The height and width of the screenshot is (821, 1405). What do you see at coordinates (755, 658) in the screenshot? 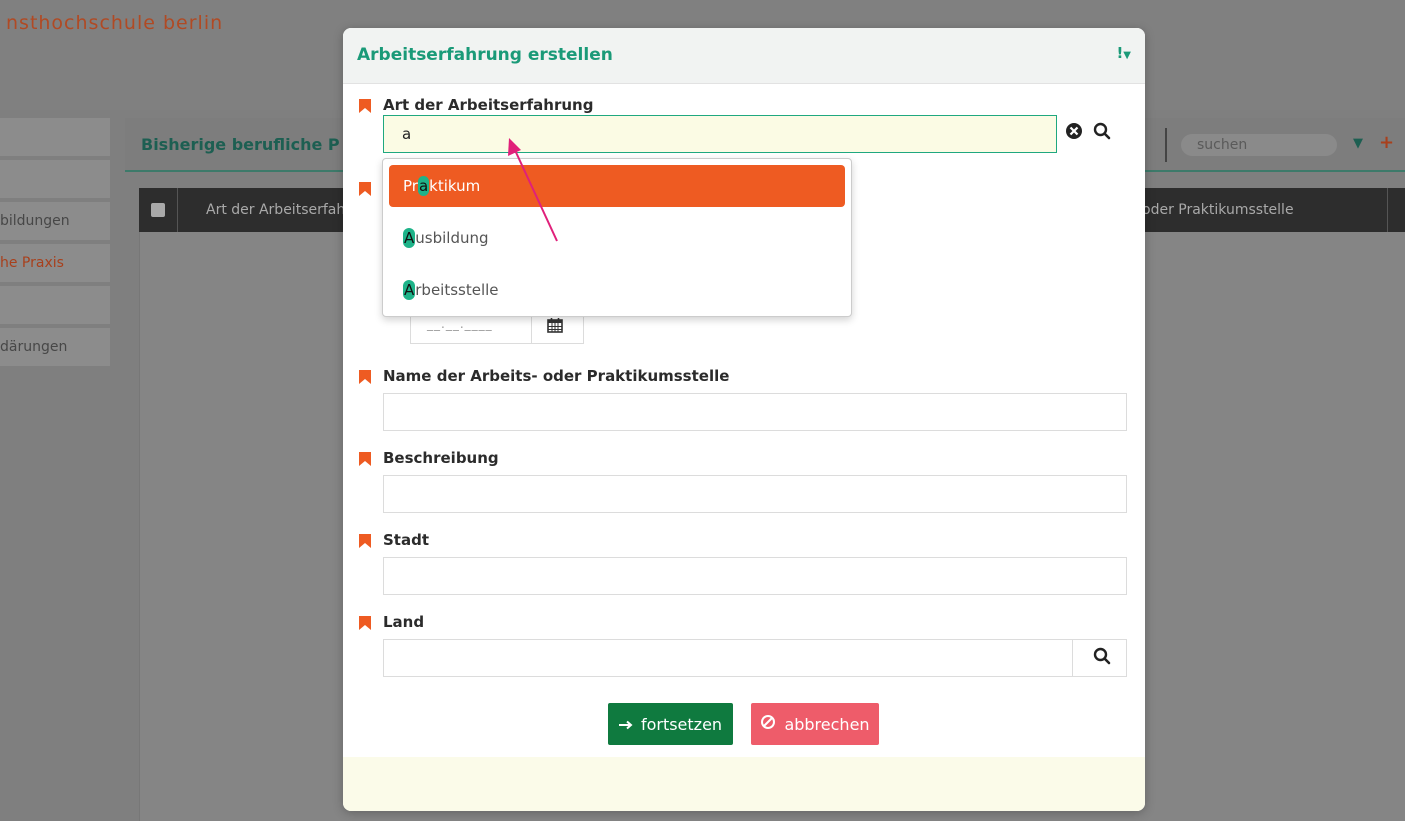
I see `land-input` at bounding box center [755, 658].